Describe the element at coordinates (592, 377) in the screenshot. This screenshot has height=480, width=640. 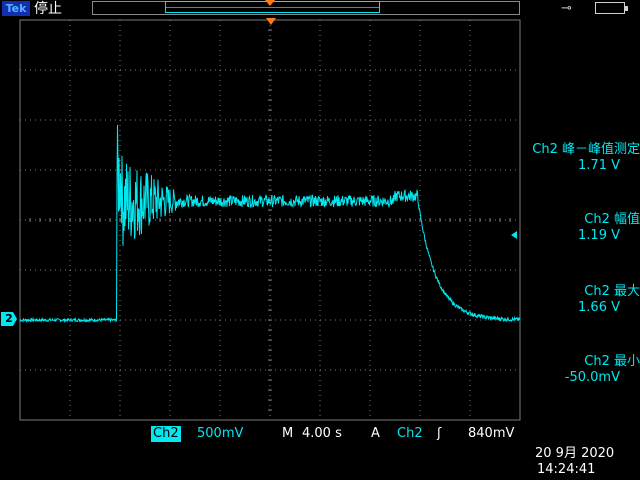
I see `measurement-value: -50.0mV` at that location.